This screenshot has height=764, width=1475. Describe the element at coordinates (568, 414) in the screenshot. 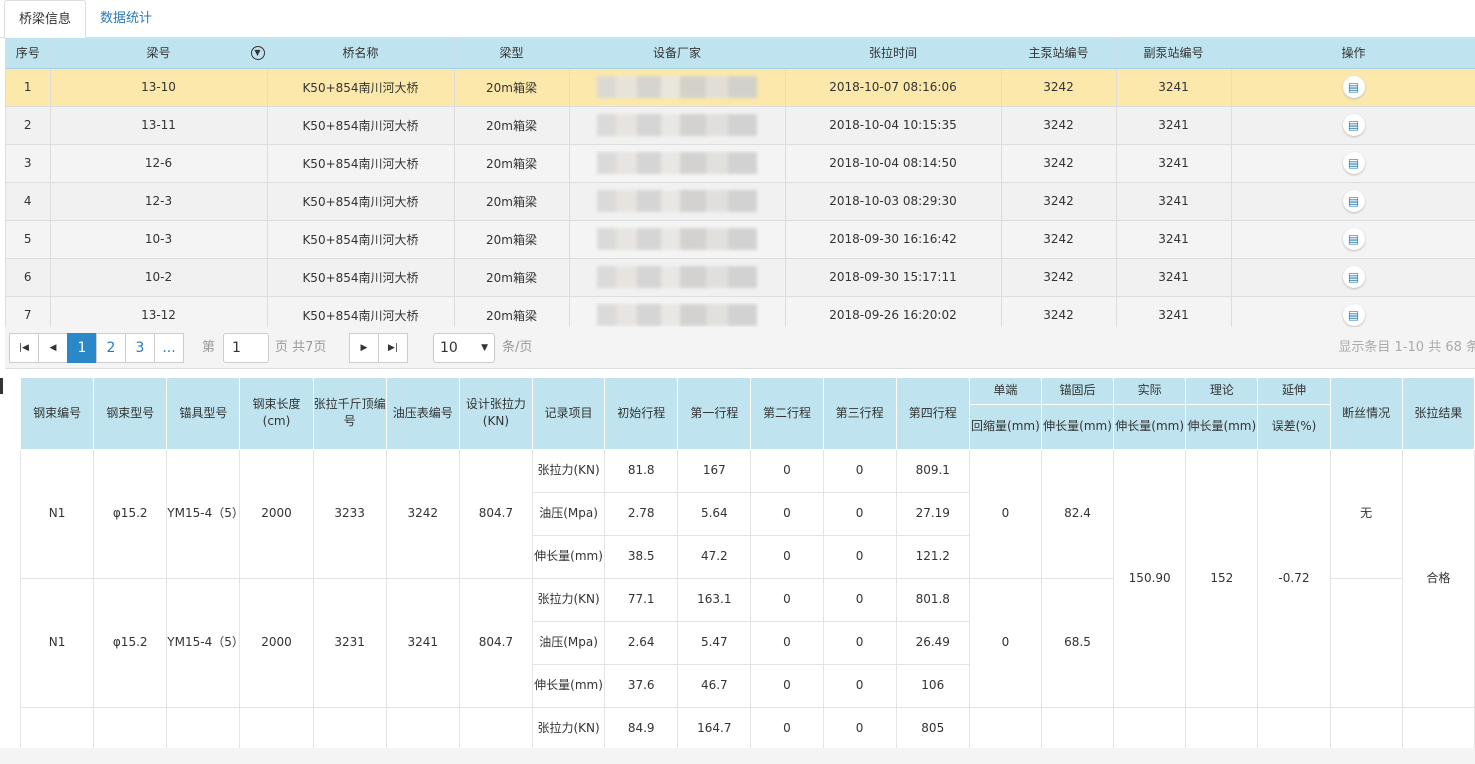

I see `h-record-item: 记录项目` at that location.